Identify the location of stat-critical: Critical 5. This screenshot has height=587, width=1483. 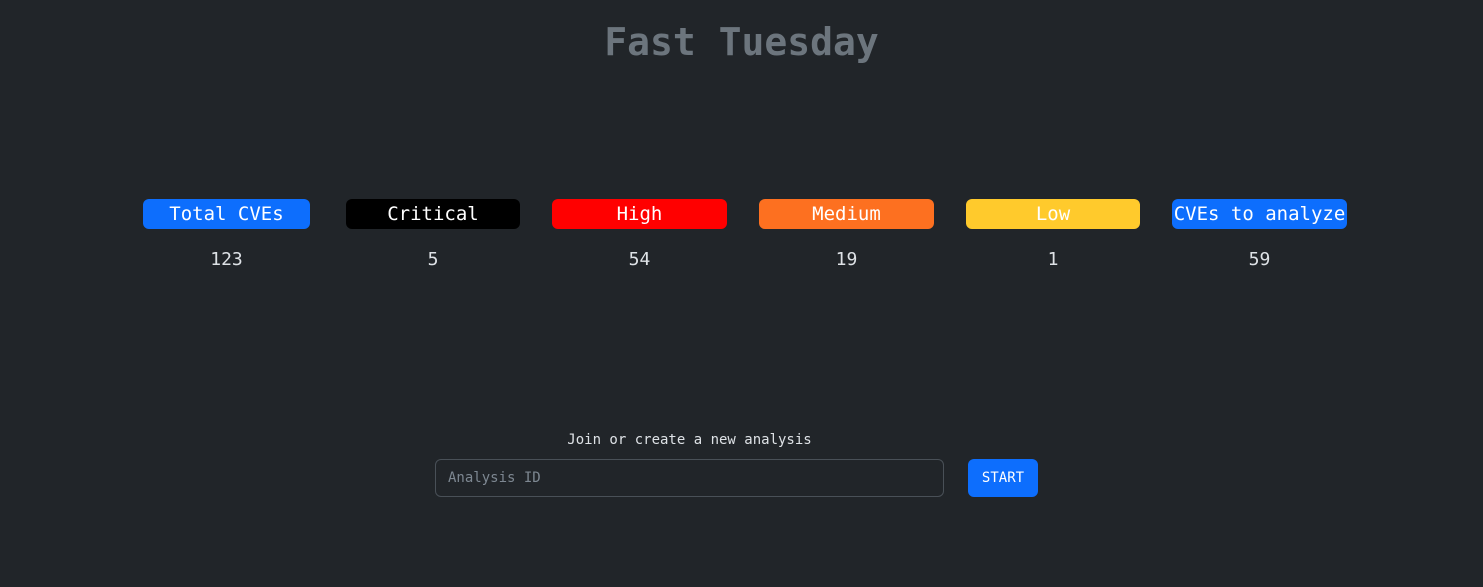
(433, 236).